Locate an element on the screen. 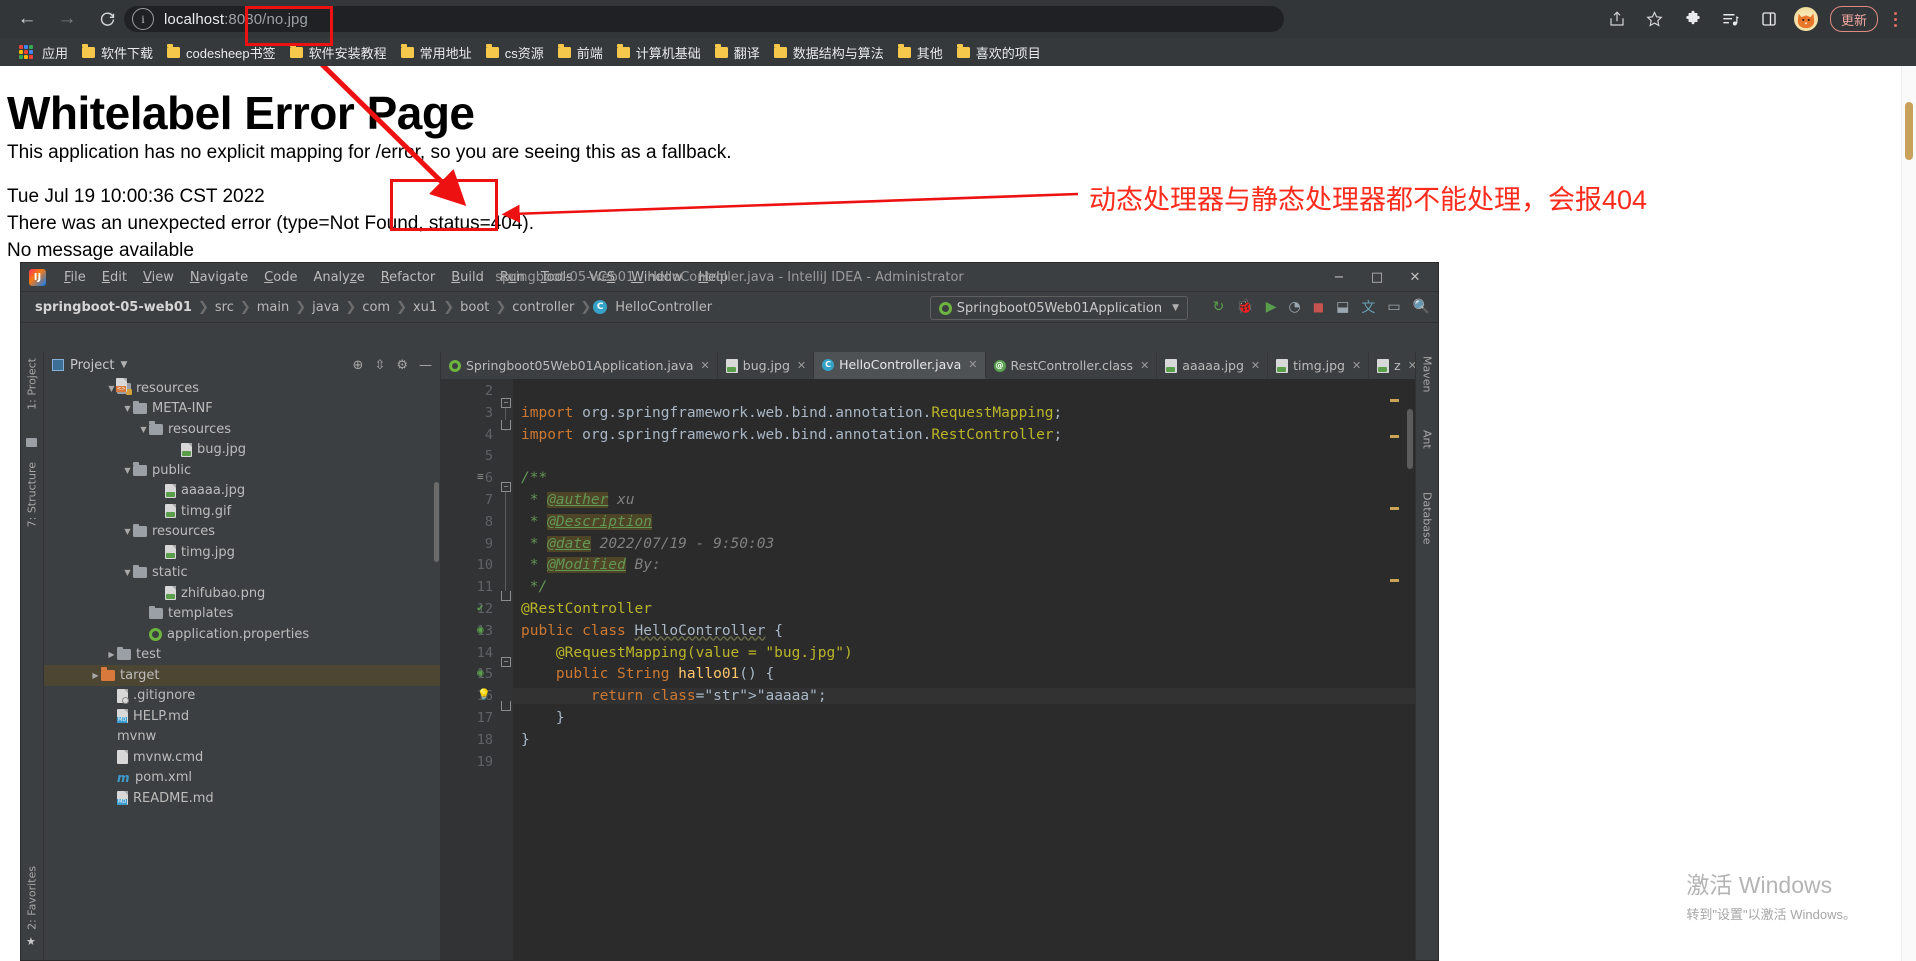  side-panel-icon is located at coordinates (1769, 19).